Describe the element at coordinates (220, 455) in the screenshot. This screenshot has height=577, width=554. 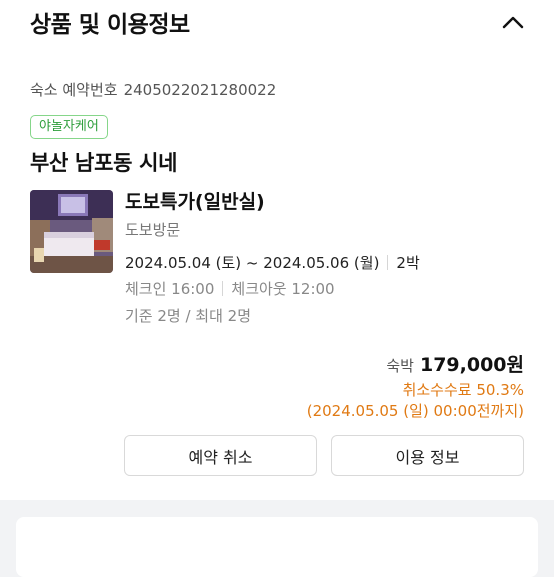
I see `cancel-reservation-button: 예약 취소` at that location.